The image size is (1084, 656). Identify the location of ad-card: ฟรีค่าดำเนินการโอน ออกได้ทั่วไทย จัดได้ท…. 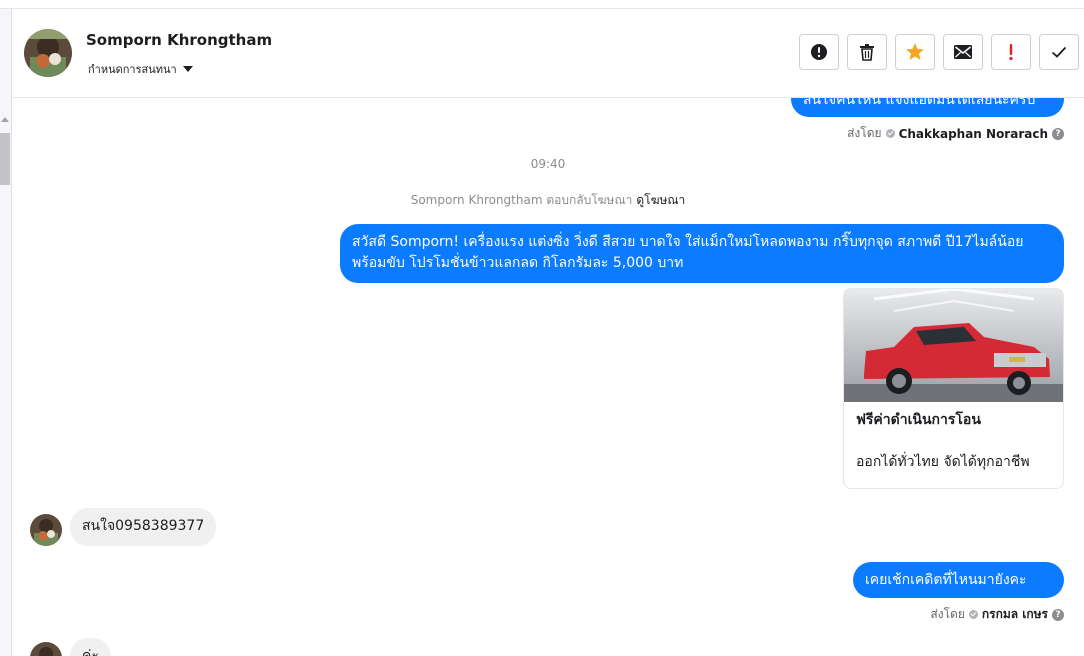
(953, 388).